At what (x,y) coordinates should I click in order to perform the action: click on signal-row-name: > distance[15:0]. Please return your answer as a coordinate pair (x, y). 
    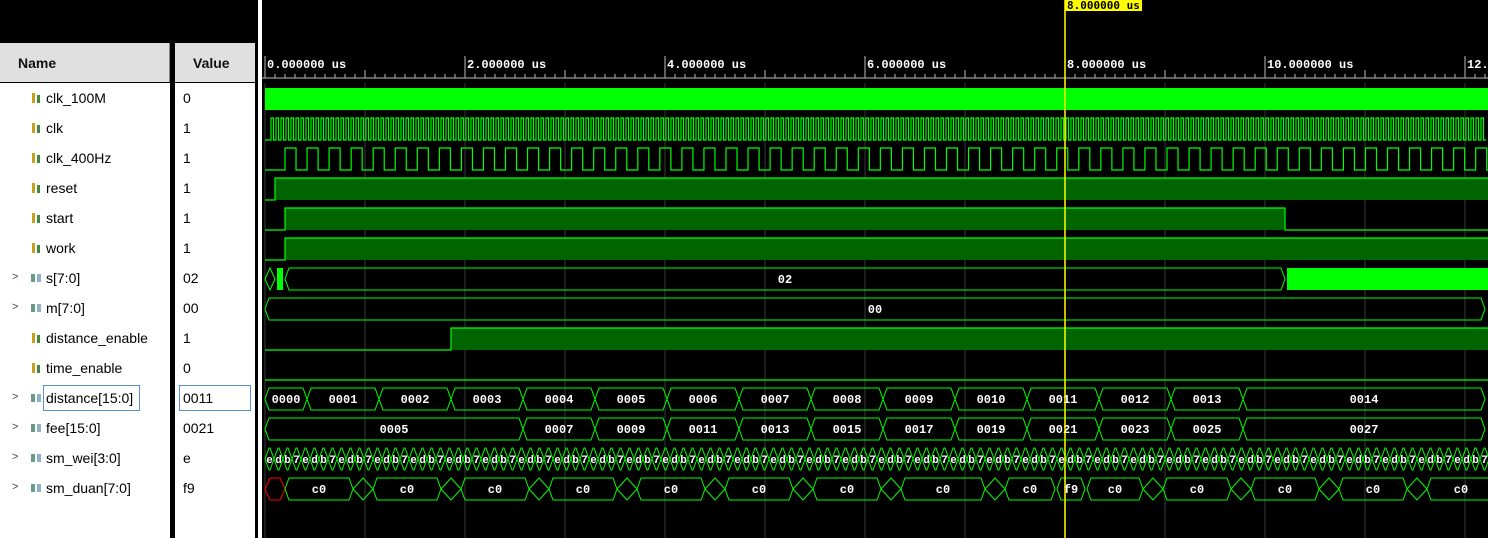
    Looking at the image, I should click on (85, 398).